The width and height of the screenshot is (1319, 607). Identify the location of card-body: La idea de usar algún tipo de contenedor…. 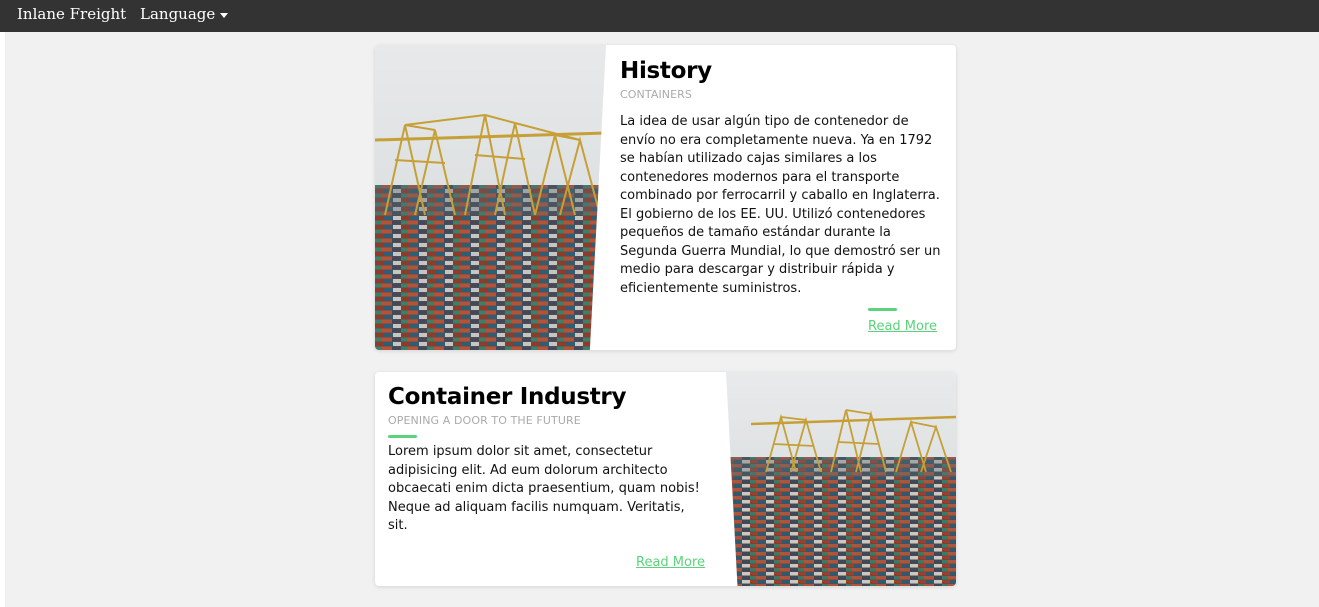
(780, 205).